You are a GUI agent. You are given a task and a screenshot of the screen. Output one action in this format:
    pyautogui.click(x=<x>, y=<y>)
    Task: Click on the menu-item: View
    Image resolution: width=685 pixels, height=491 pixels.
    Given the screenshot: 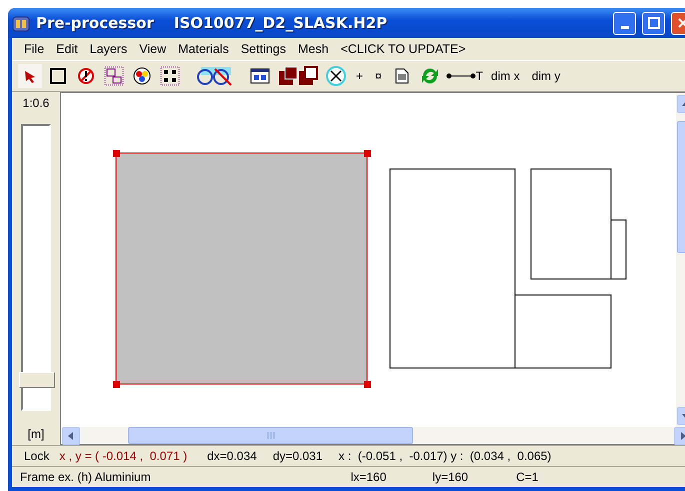 What is the action you would take?
    pyautogui.click(x=152, y=49)
    